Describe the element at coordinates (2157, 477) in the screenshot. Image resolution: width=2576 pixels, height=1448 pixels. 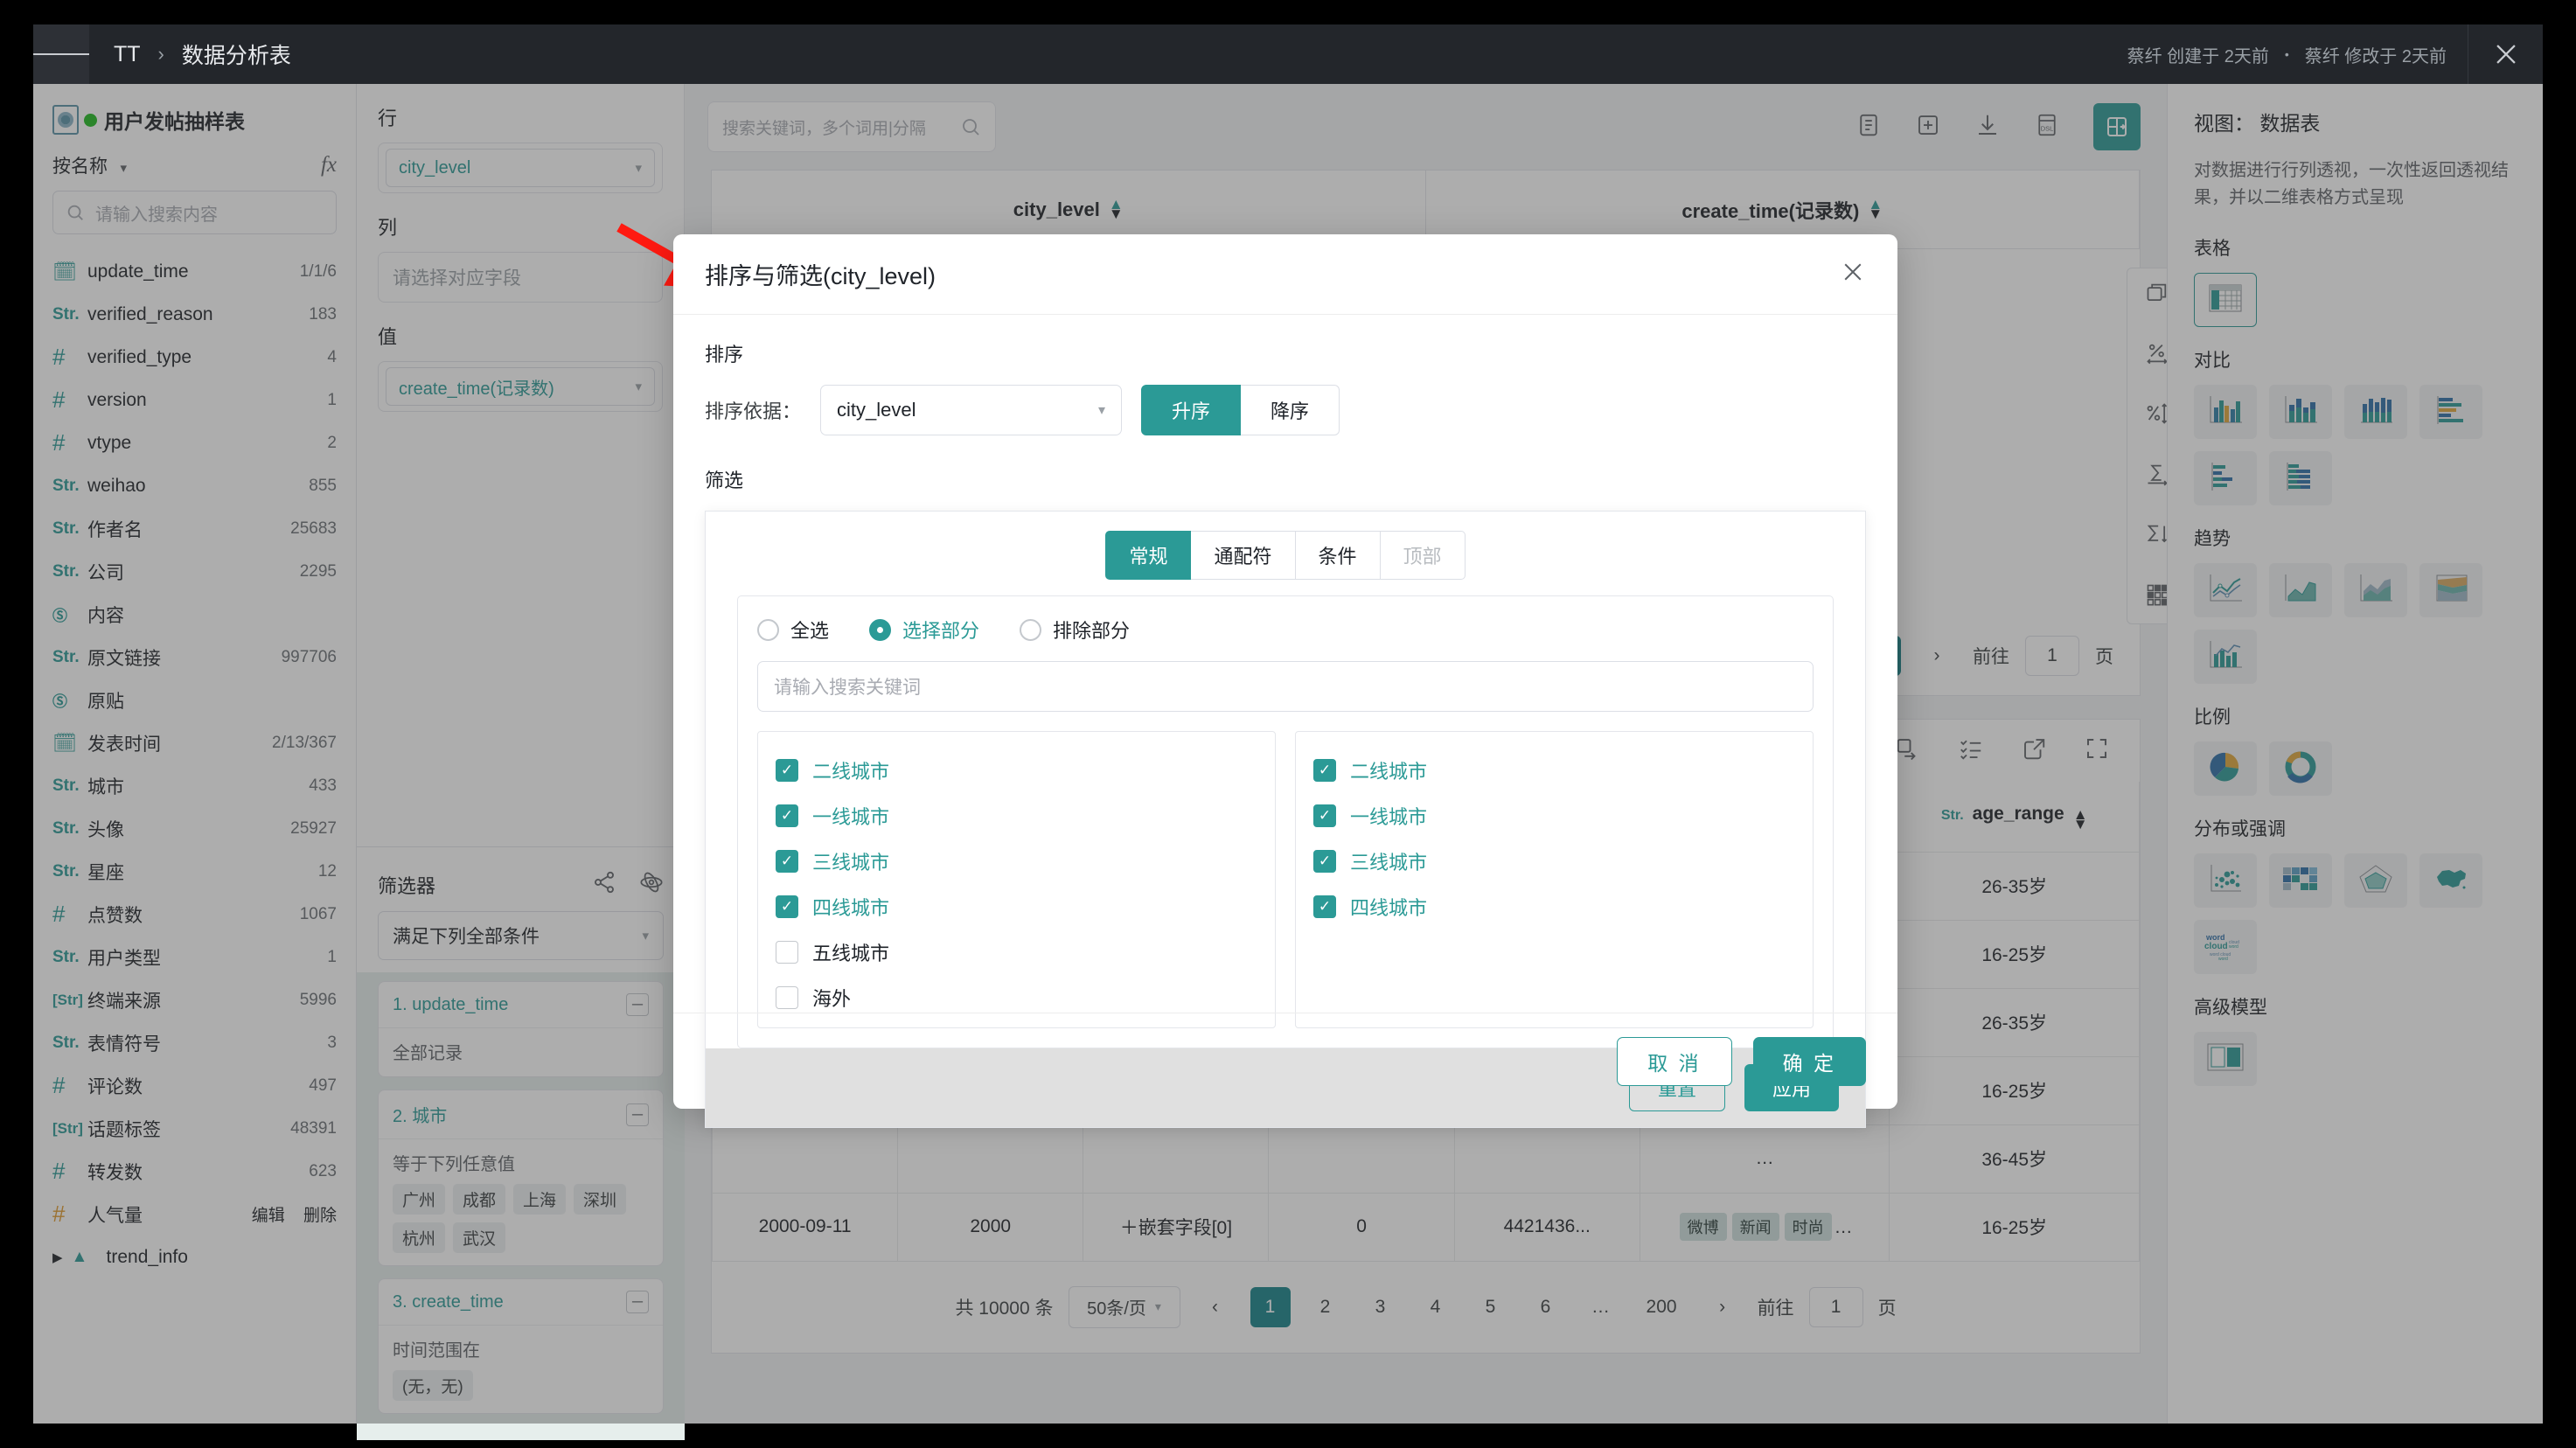
I see `sum-horizontal-icon` at that location.